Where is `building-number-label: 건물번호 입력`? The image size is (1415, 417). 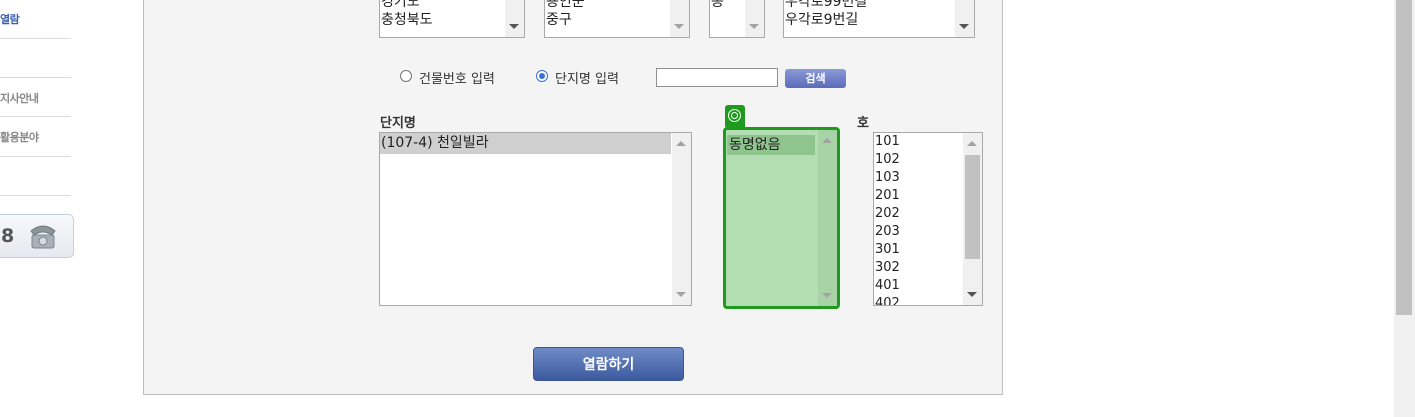 building-number-label: 건물번호 입력 is located at coordinates (457, 77).